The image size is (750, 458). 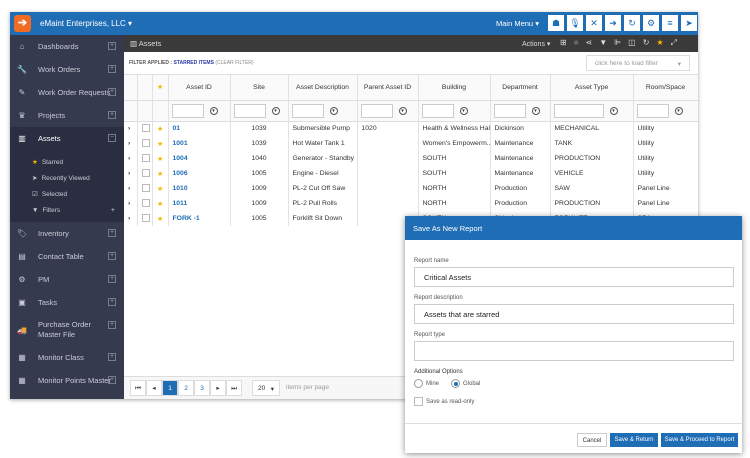 What do you see at coordinates (67, 233) in the screenshot?
I see `sidebar-item-inventory: 🏷 Inventory +` at bounding box center [67, 233].